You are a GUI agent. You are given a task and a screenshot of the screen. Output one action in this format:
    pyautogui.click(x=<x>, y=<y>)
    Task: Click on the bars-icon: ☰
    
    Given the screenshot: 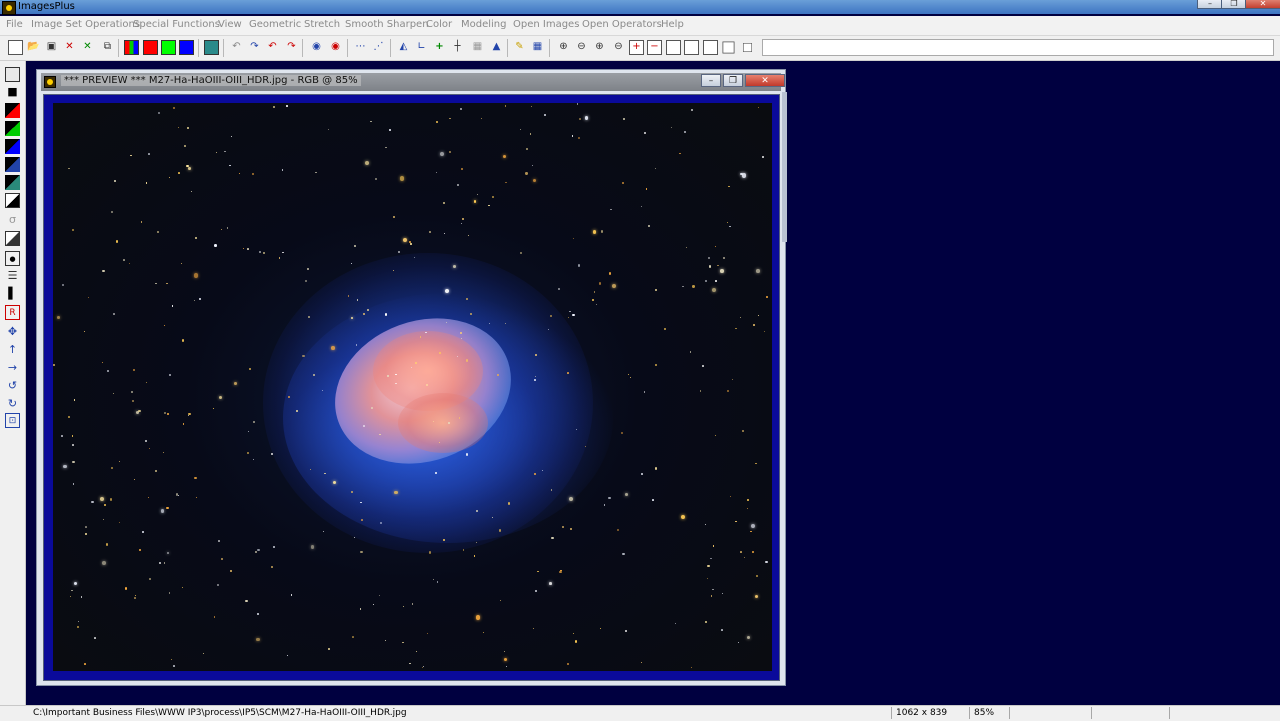 What is the action you would take?
    pyautogui.click(x=12, y=276)
    